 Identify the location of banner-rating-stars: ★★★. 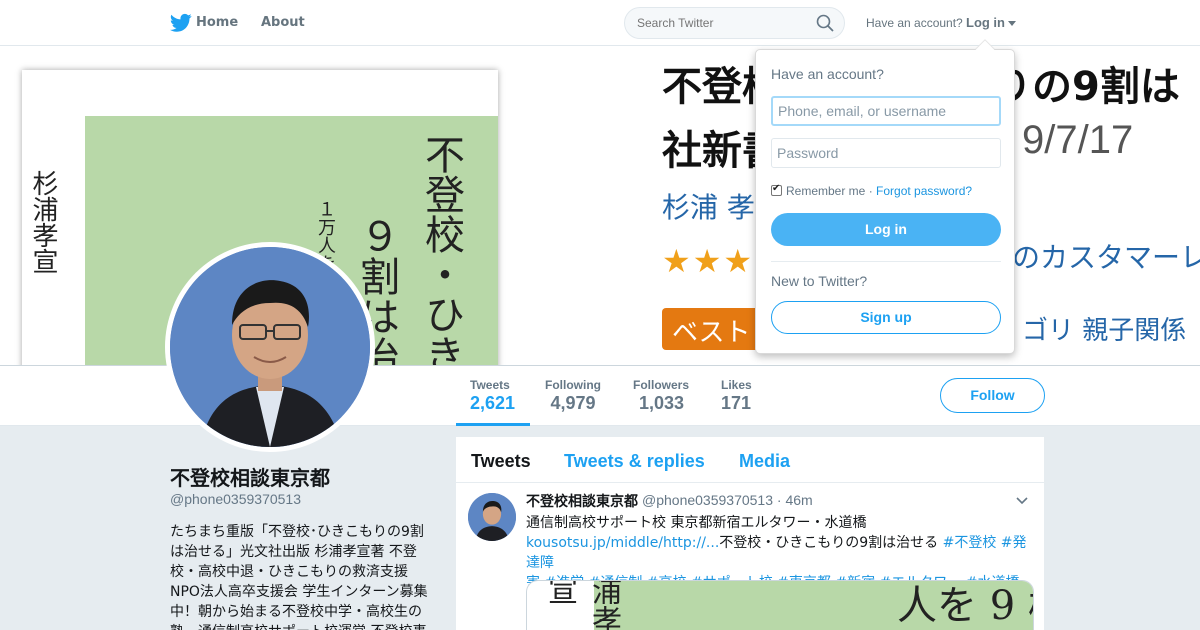
(708, 261).